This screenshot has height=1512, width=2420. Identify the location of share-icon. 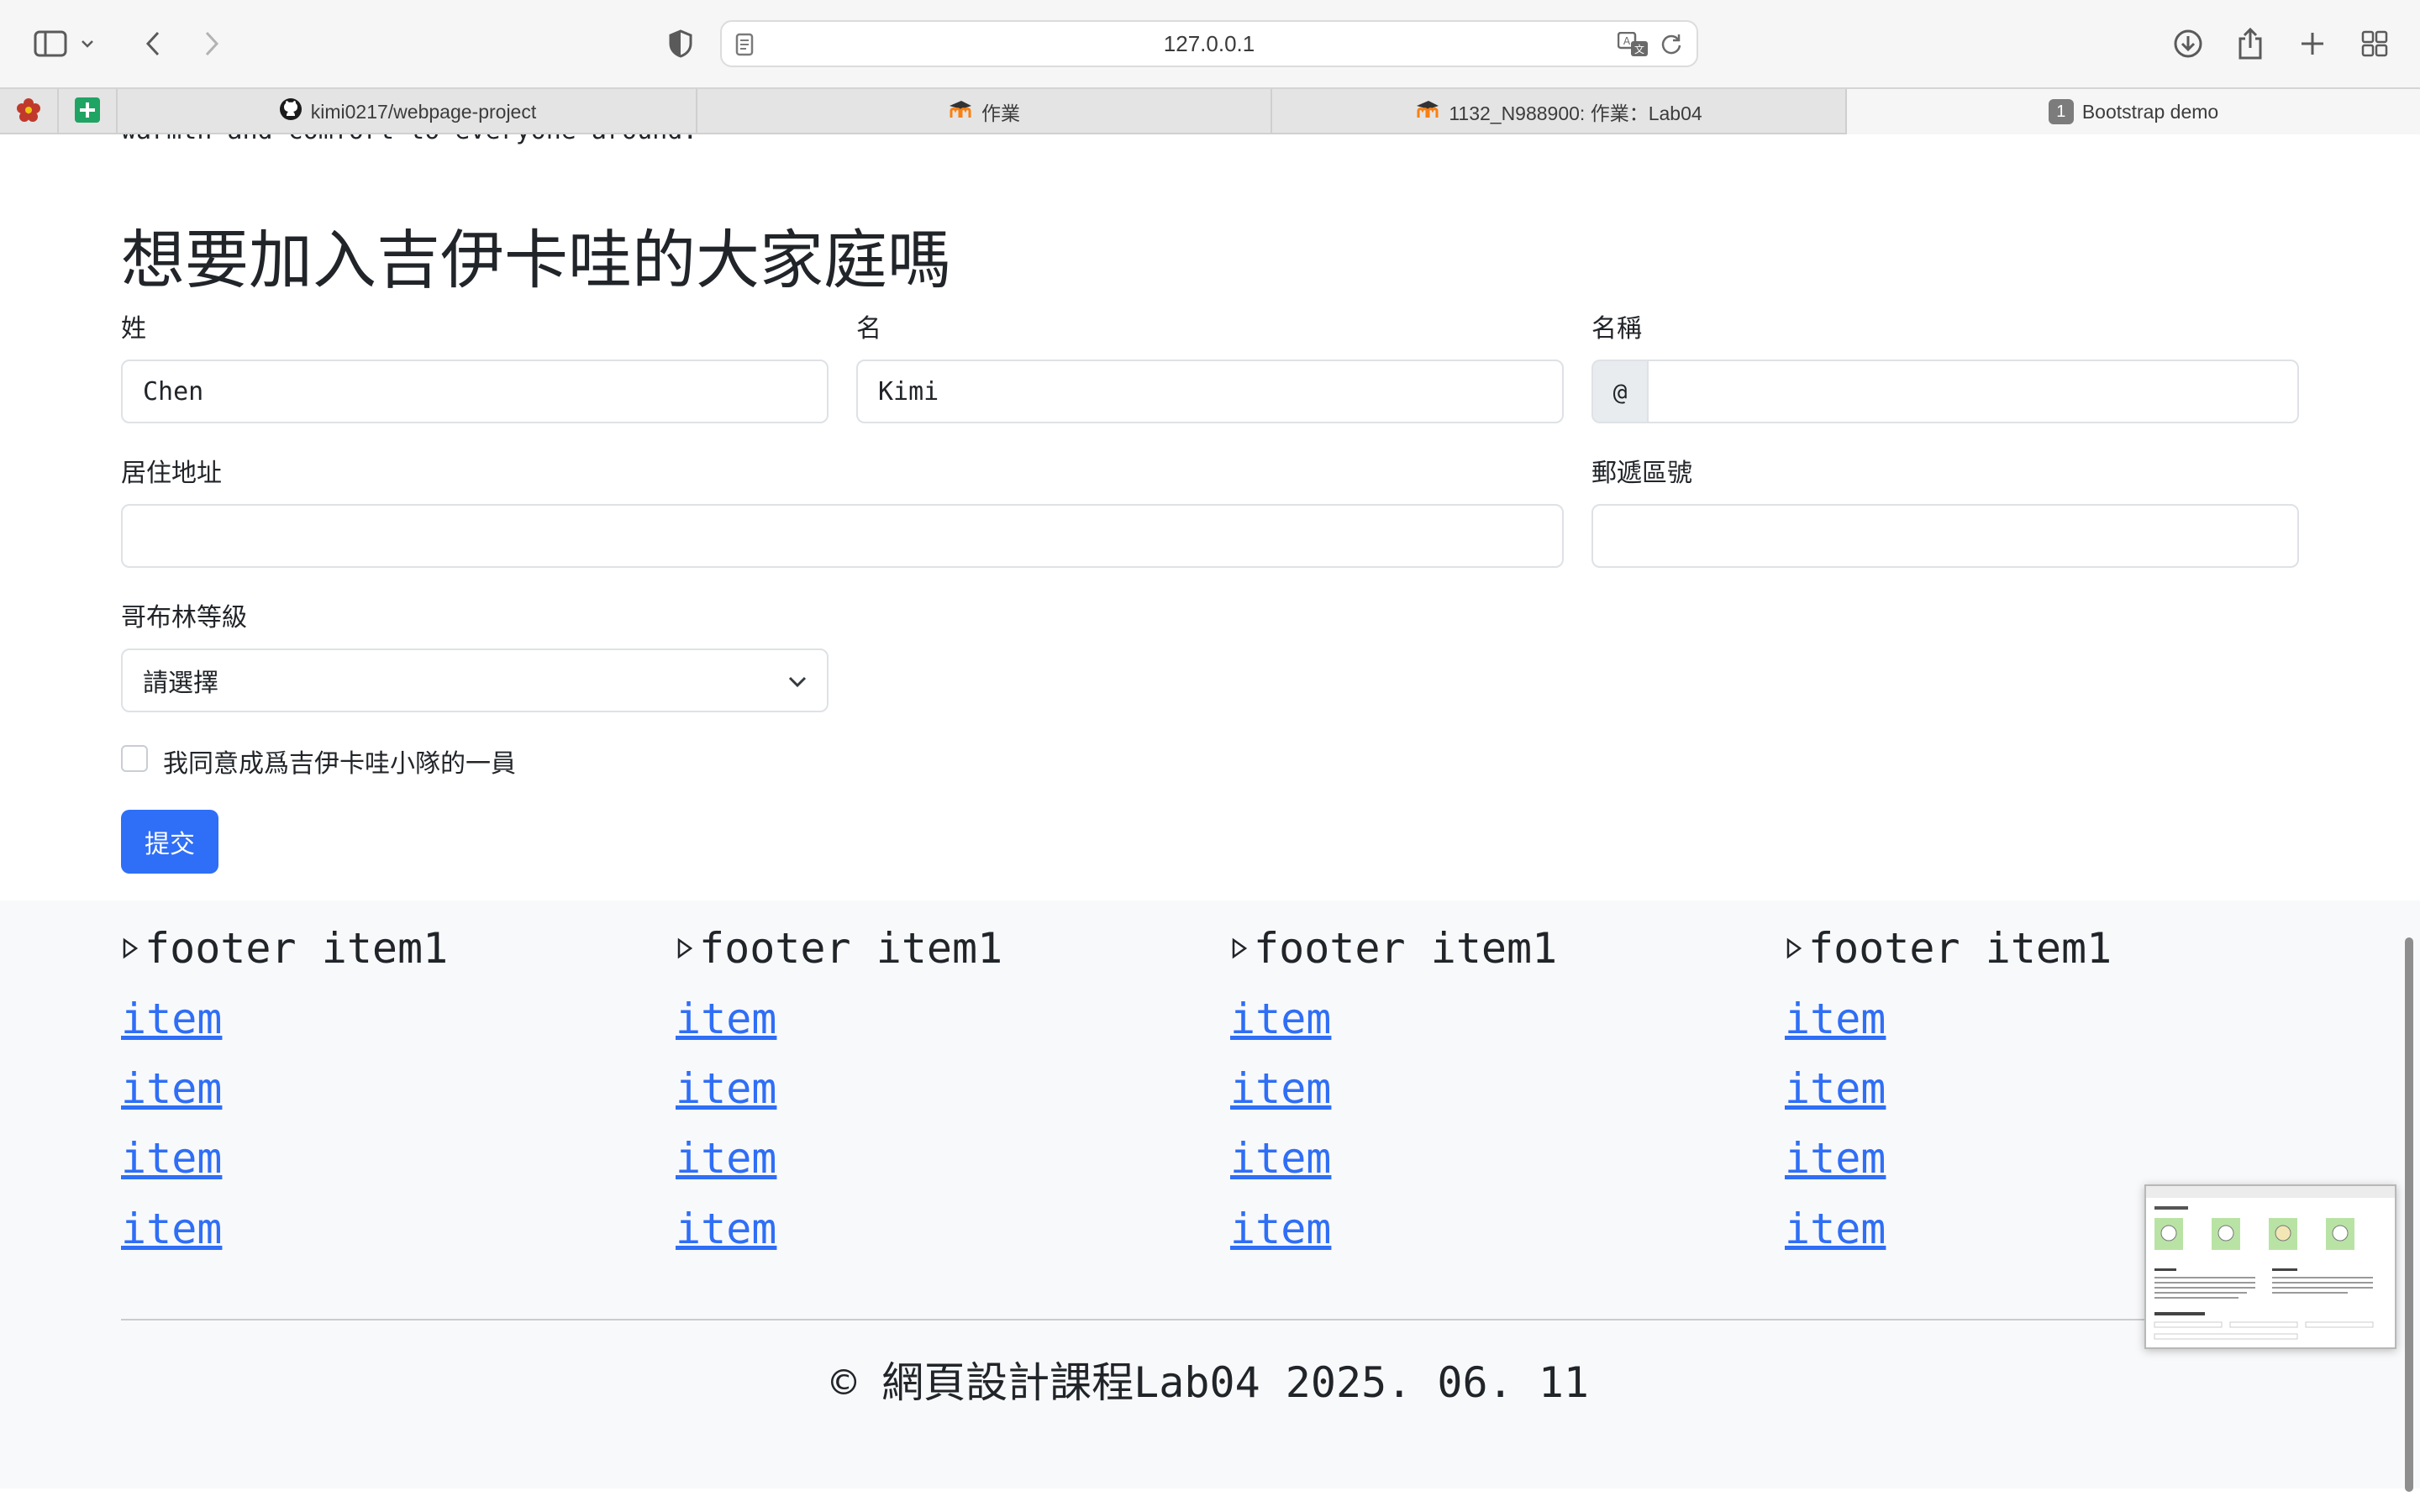
(2250, 43).